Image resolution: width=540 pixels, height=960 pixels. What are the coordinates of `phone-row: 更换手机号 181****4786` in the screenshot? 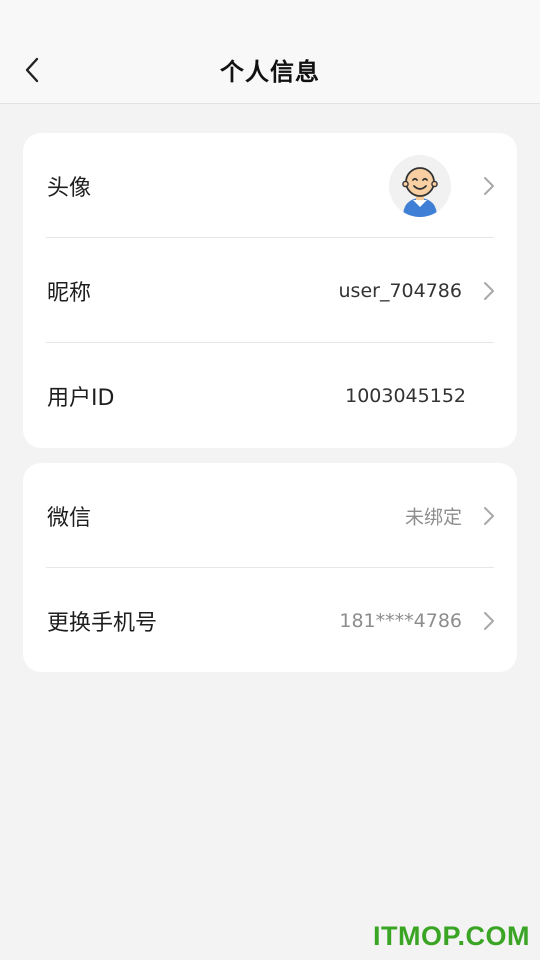 It's located at (270, 620).